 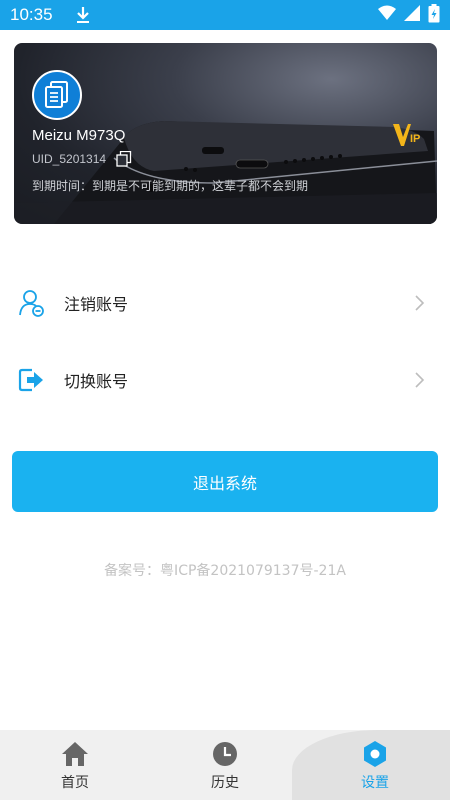 I want to click on nav-item-history: 历史, so click(x=225, y=765).